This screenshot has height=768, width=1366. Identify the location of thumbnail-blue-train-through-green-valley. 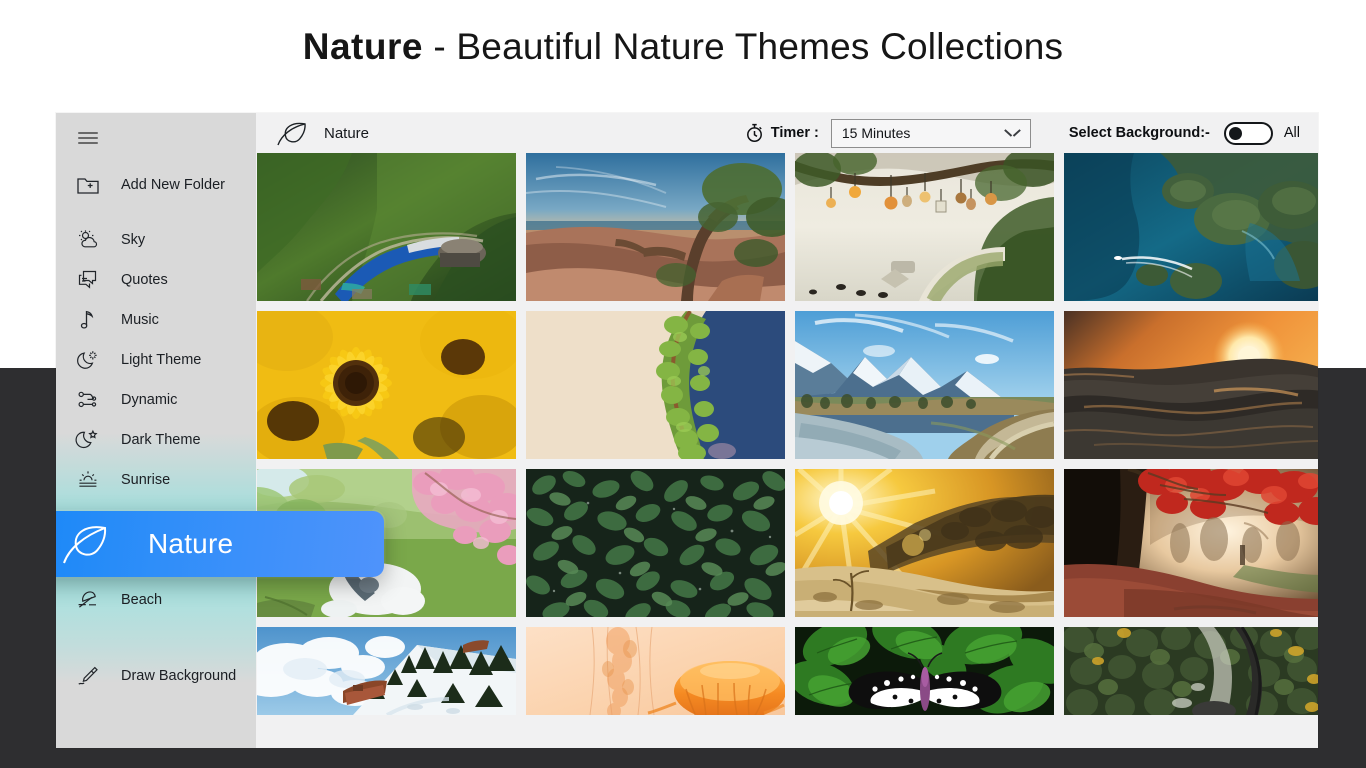
(386, 227).